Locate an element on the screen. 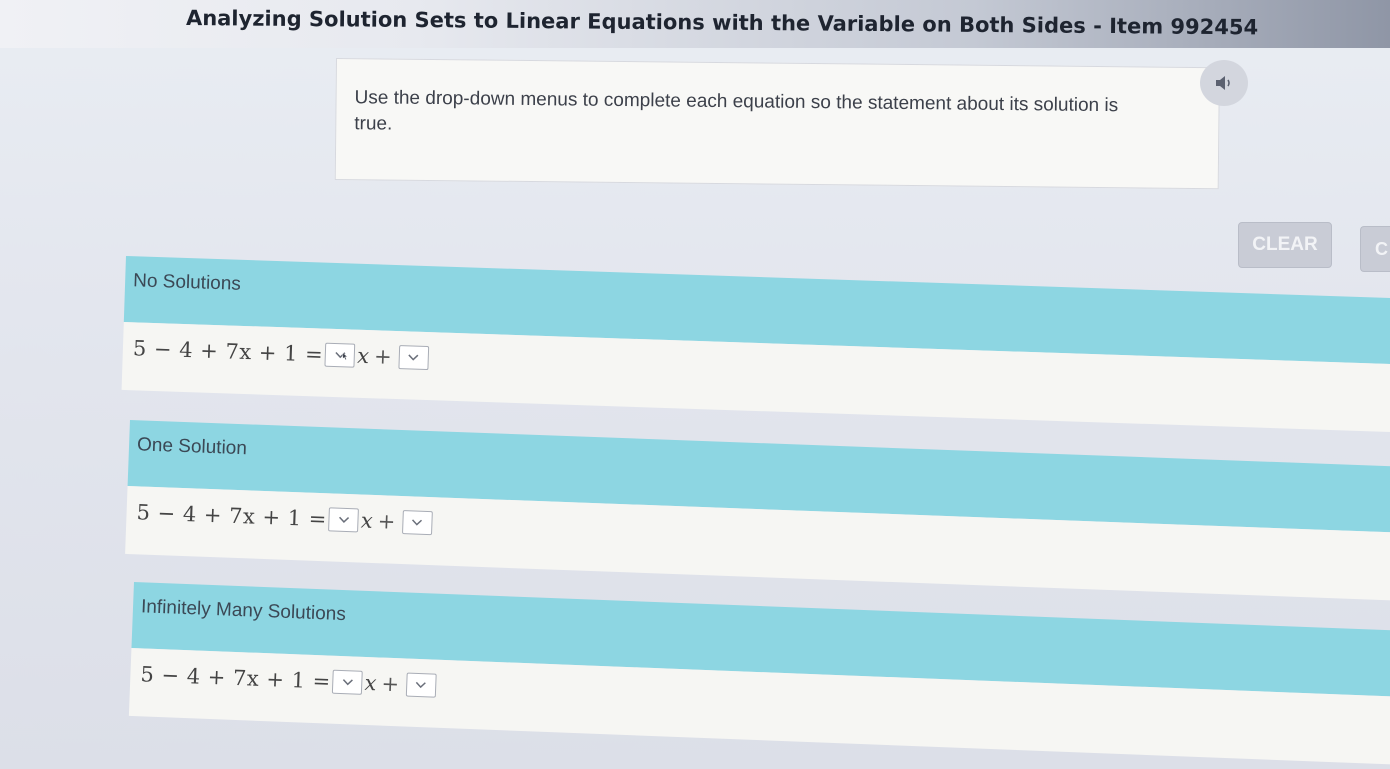 The height and width of the screenshot is (769, 1390). mouse-pointer-icon is located at coordinates (345, 356).